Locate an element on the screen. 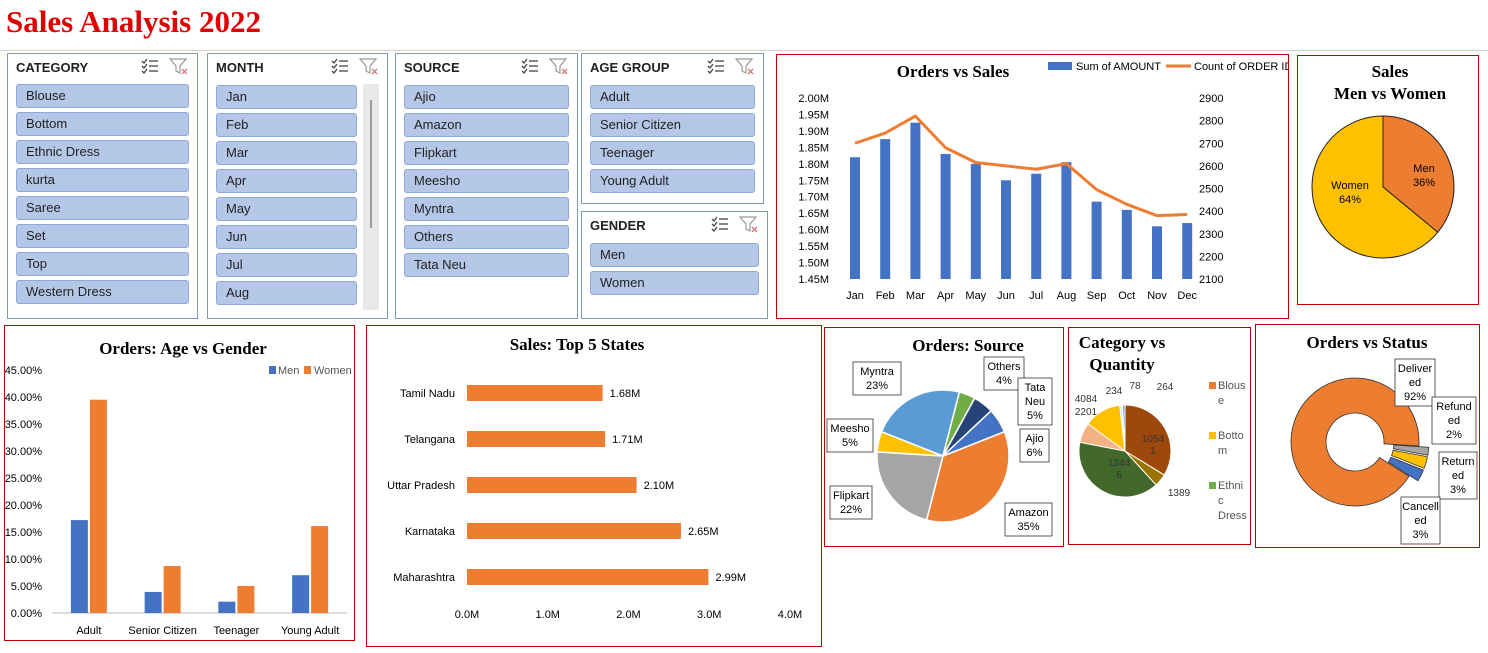 The width and height of the screenshot is (1488, 653). data-label: 4084 is located at coordinates (1086, 399).